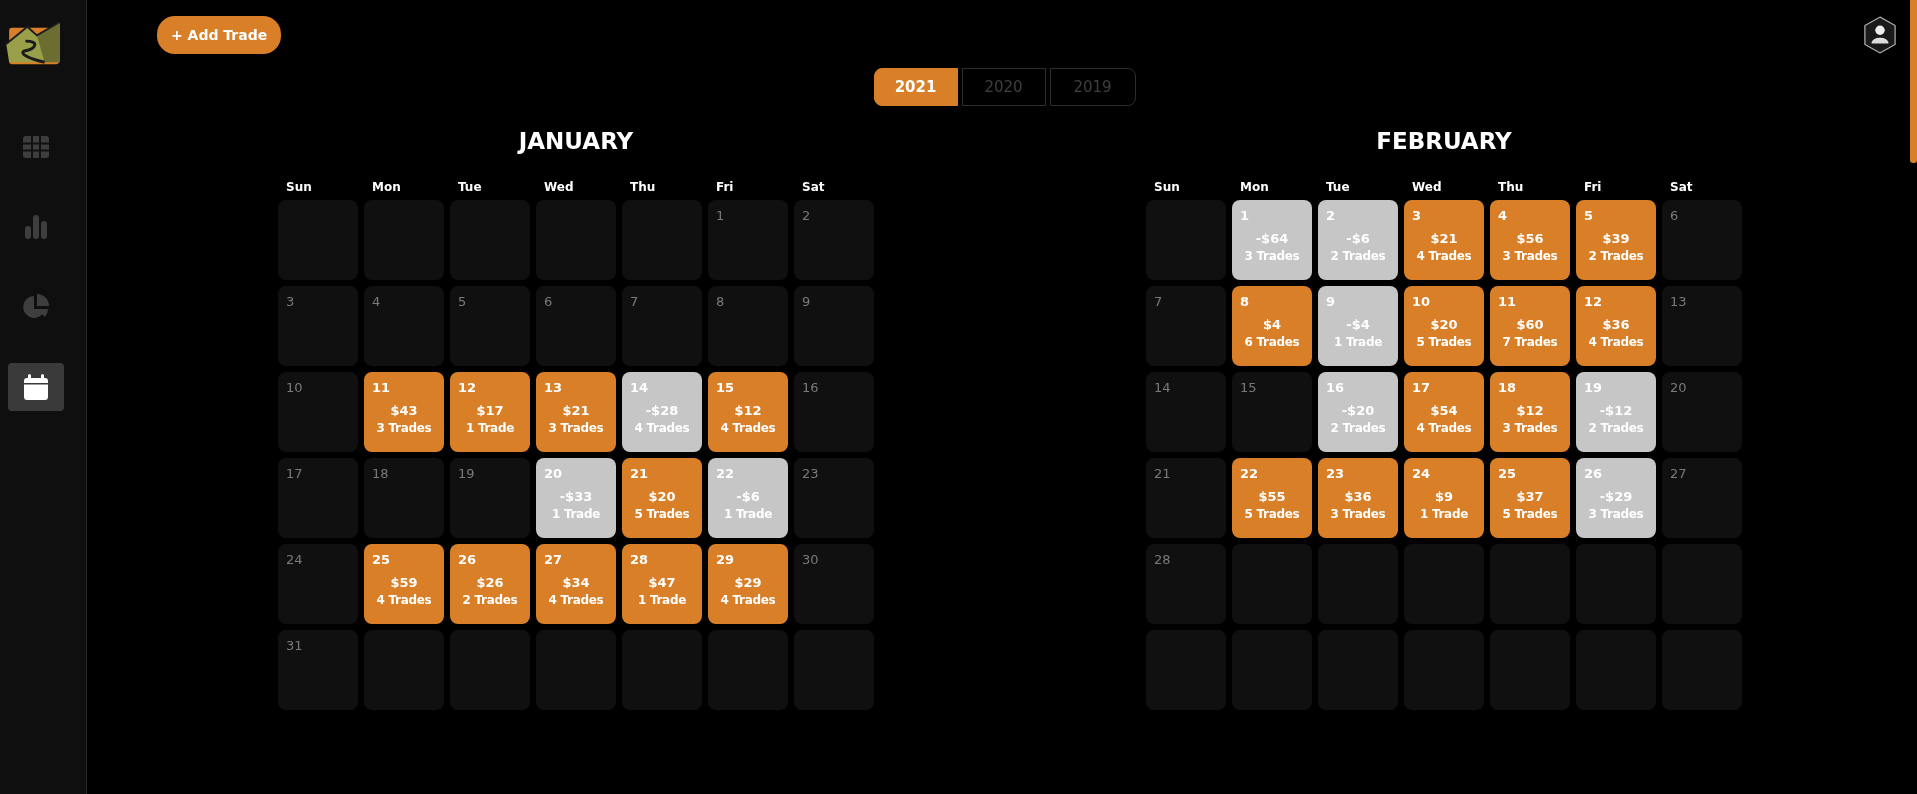  What do you see at coordinates (748, 412) in the screenshot?
I see `day-cell: 15 $12 4 Trades` at bounding box center [748, 412].